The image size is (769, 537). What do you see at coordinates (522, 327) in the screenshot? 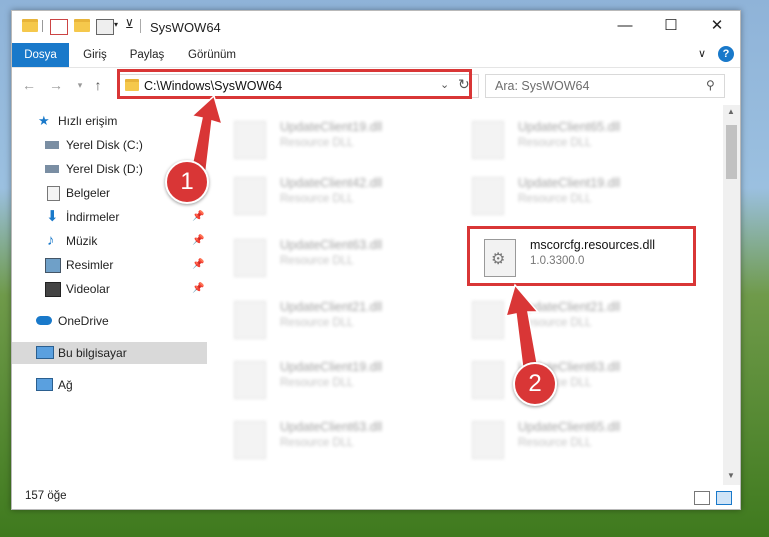
I see `arrow-2-icon` at bounding box center [522, 327].